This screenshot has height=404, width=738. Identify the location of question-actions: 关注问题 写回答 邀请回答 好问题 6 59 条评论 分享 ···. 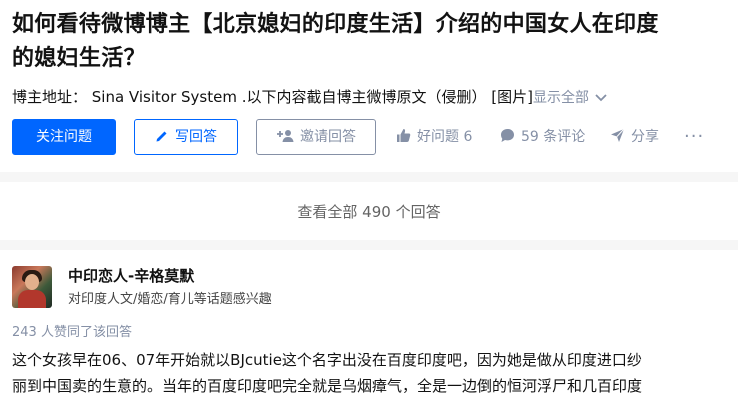
(375, 137).